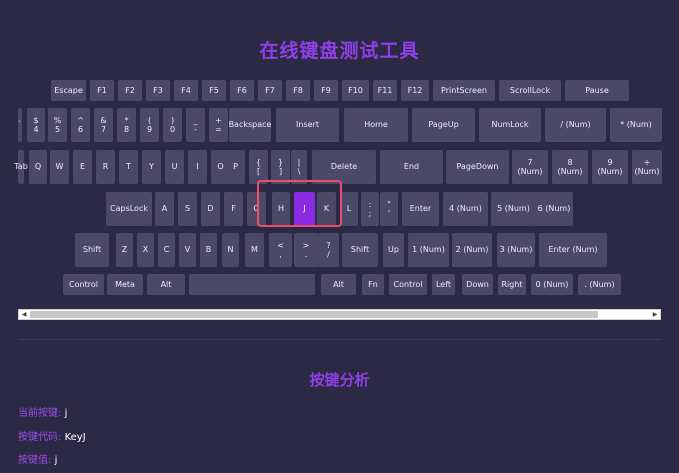 The width and height of the screenshot is (679, 473). Describe the element at coordinates (82, 167) in the screenshot. I see `key-e: E` at that location.